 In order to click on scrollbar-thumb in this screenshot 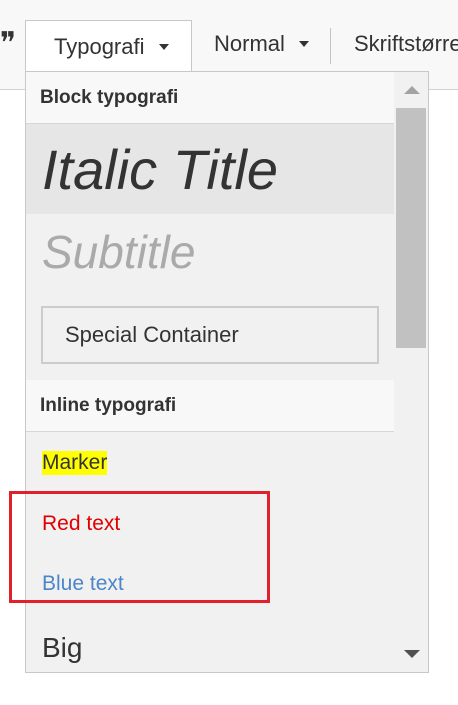, I will do `click(411, 228)`.